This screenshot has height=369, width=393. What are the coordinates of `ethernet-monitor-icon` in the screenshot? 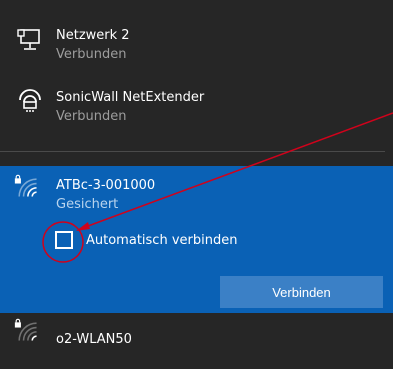 It's located at (28, 39).